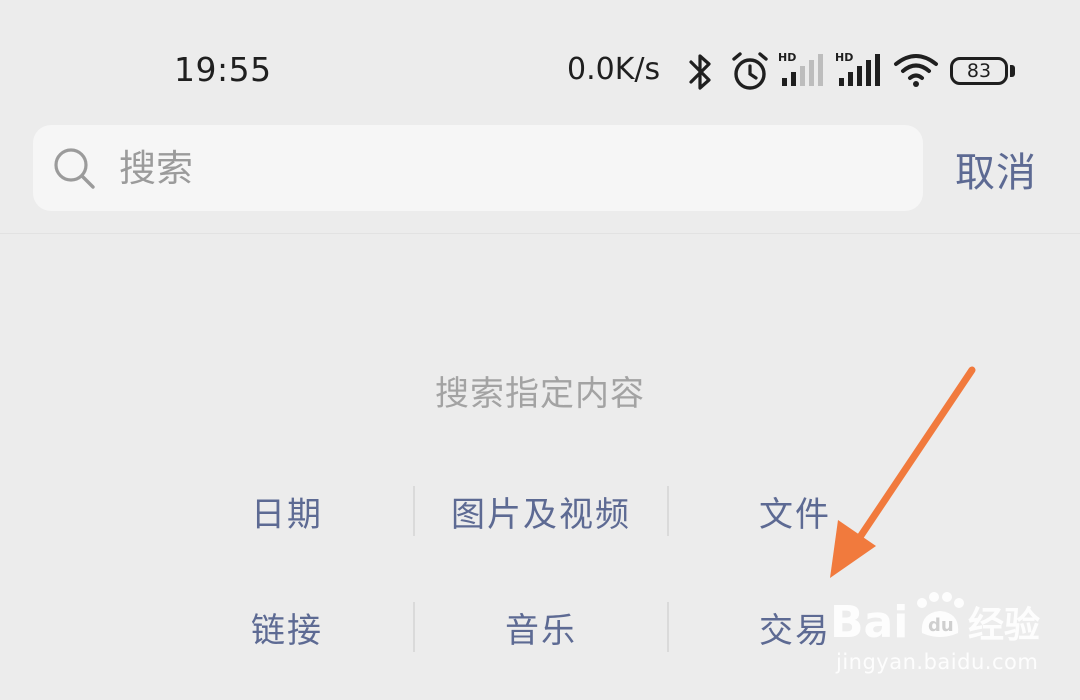  I want to click on svg-text: 经验, so click(1004, 625).